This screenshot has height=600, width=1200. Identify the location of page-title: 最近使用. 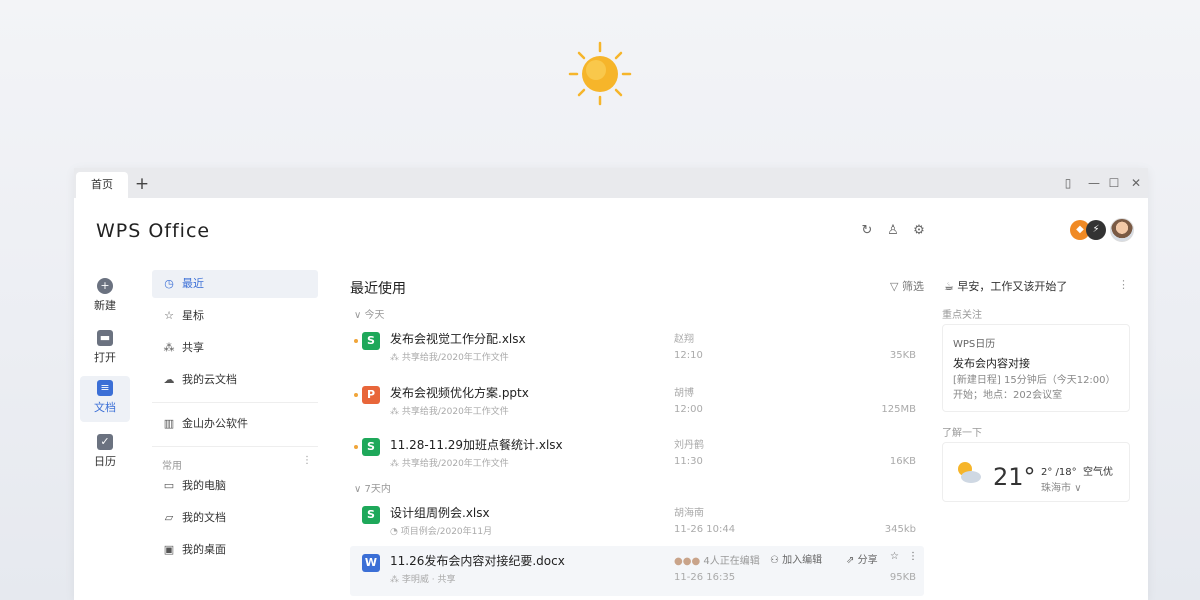
(378, 289).